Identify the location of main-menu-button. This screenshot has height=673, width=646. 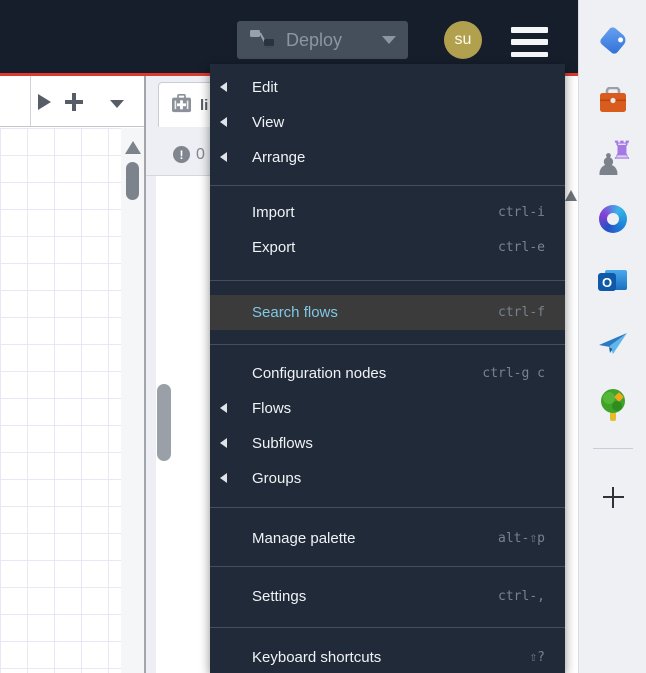
(529, 42).